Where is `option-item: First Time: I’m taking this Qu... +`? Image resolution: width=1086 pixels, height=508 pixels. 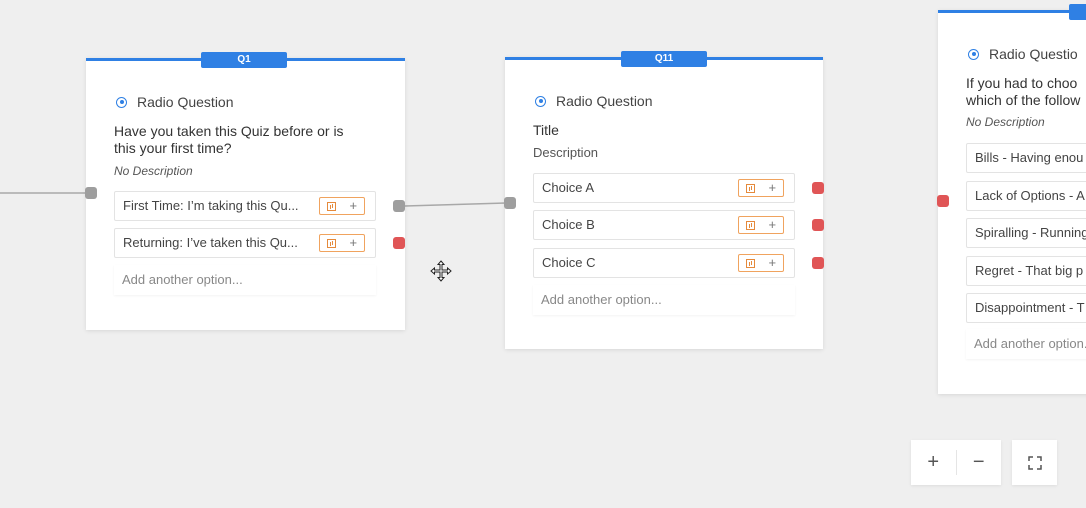 option-item: First Time: I’m taking this Qu... + is located at coordinates (245, 206).